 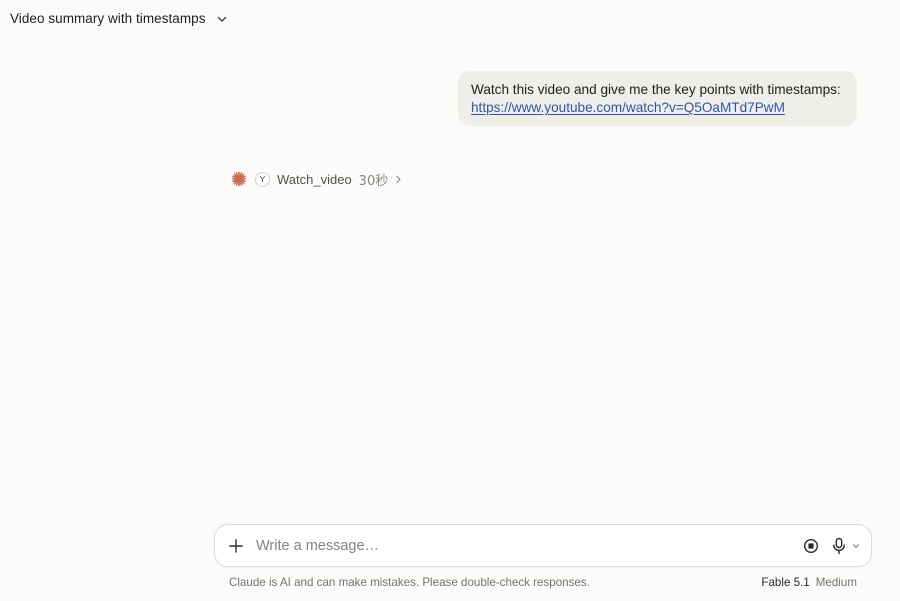 I want to click on microphone-icon, so click(x=839, y=546).